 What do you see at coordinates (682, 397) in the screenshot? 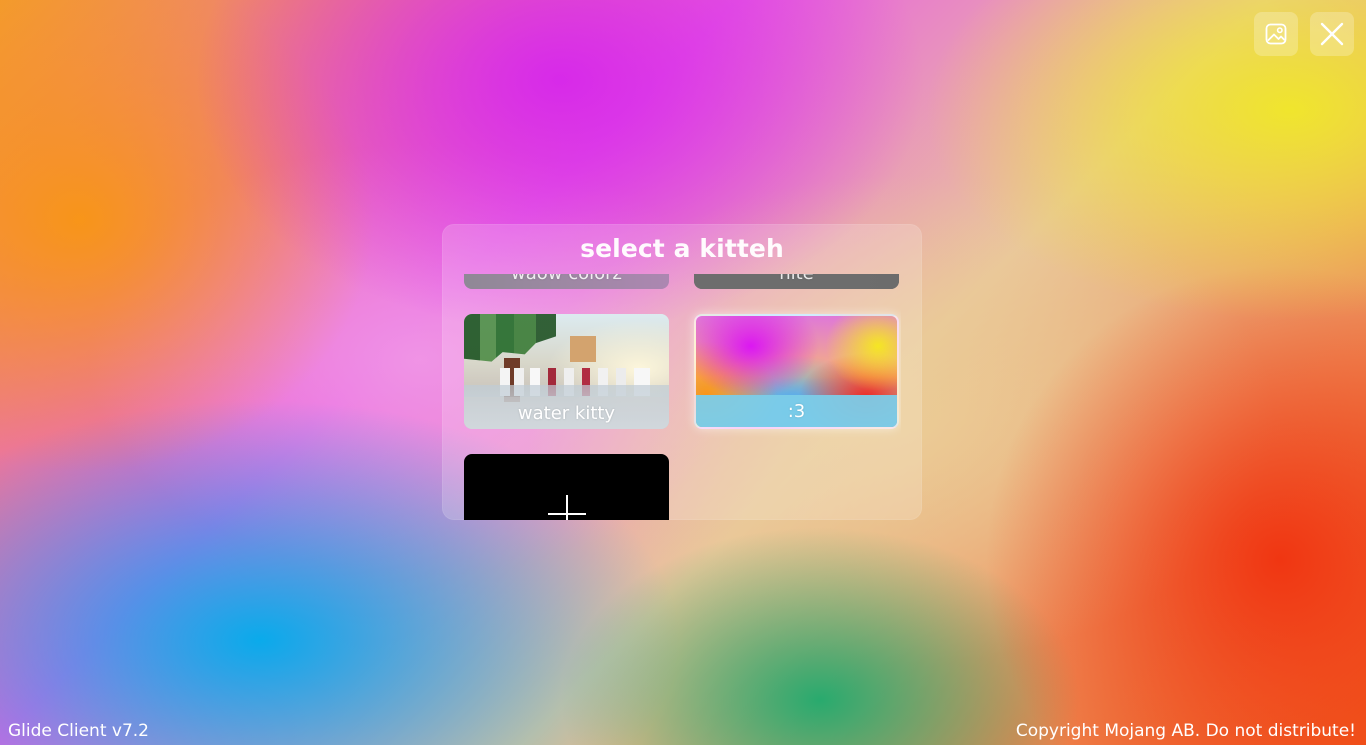
I see `kitteh-grid: waow colorz nite water kitty :3` at bounding box center [682, 397].